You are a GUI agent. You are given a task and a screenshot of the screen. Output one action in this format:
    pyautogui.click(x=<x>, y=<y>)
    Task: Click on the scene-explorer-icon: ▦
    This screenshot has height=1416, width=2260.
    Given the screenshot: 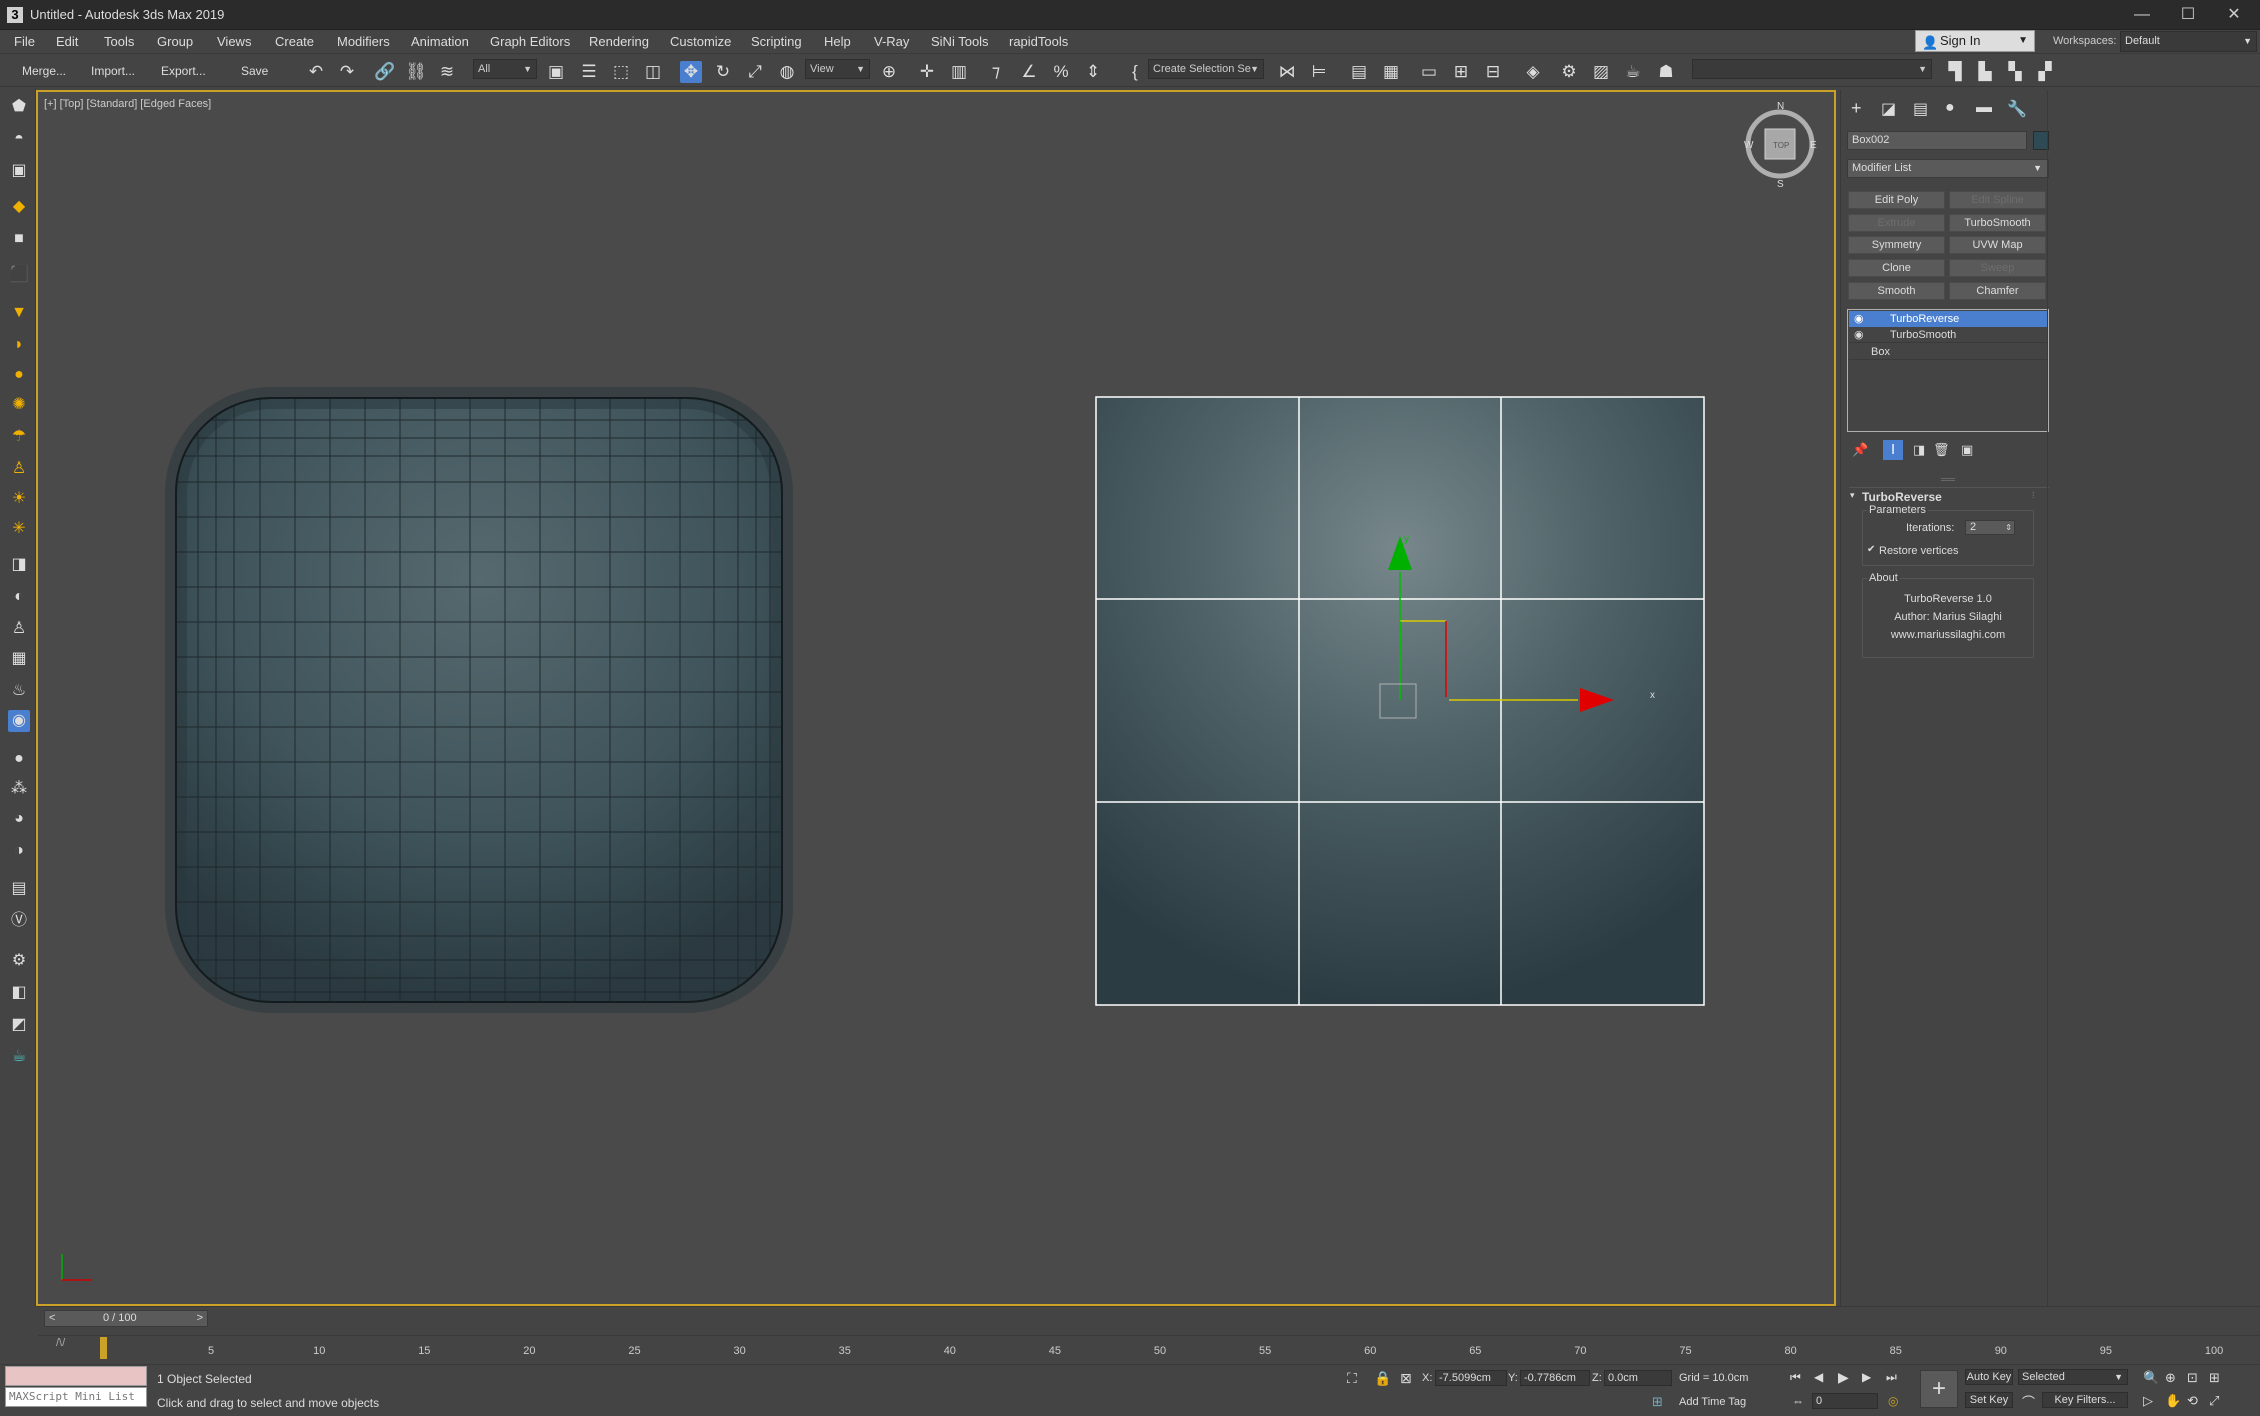 What is the action you would take?
    pyautogui.click(x=1391, y=72)
    